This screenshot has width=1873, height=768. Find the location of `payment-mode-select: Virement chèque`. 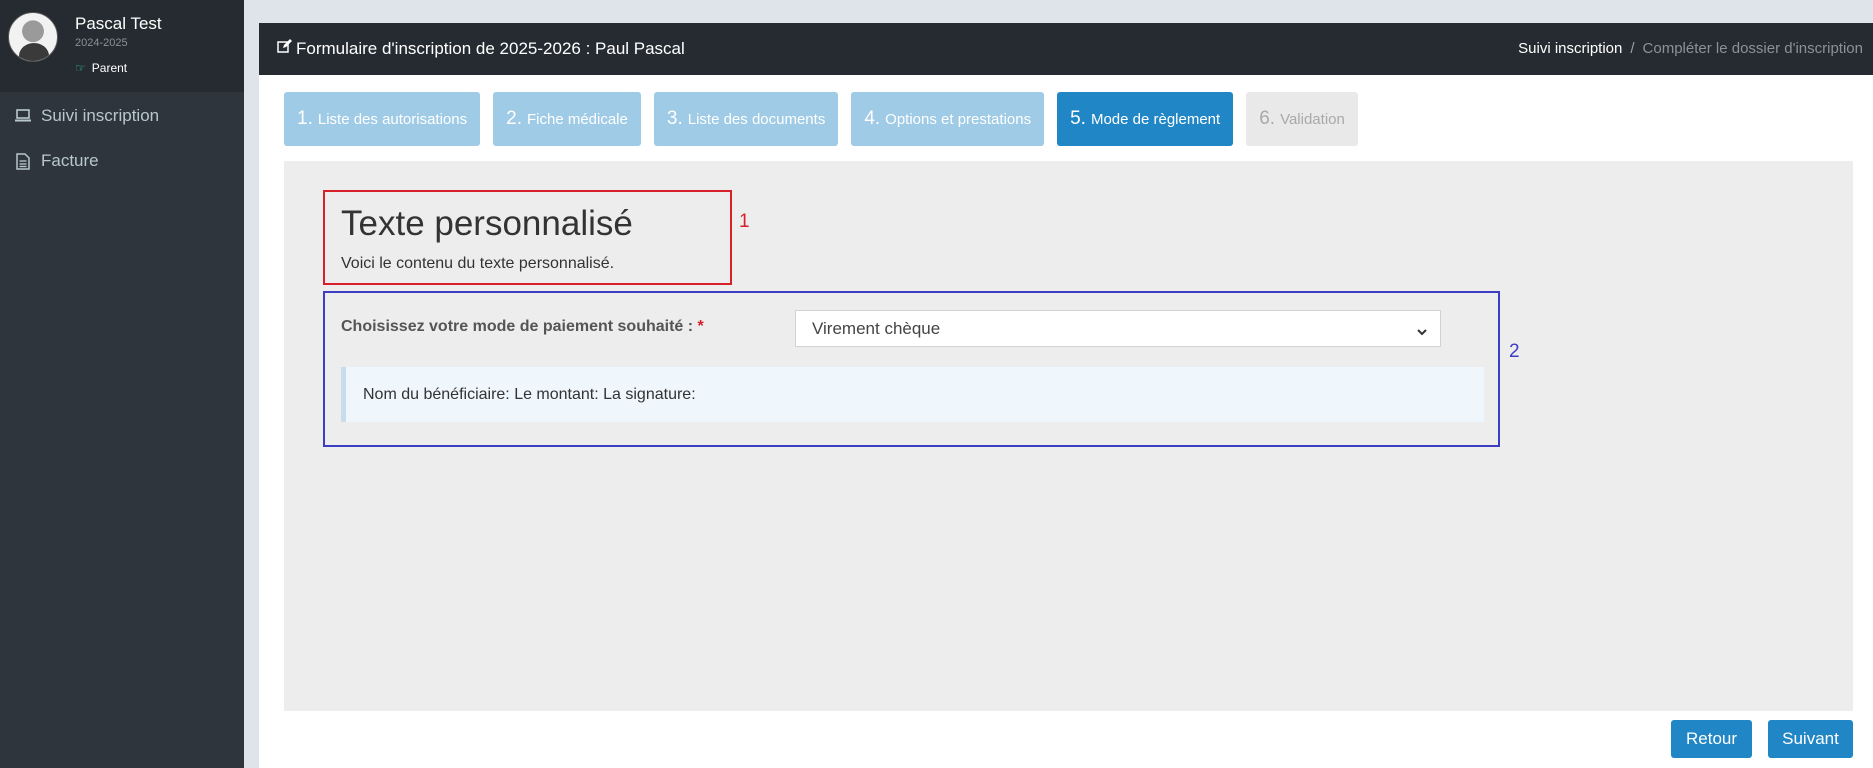

payment-mode-select: Virement chèque is located at coordinates (1118, 328).